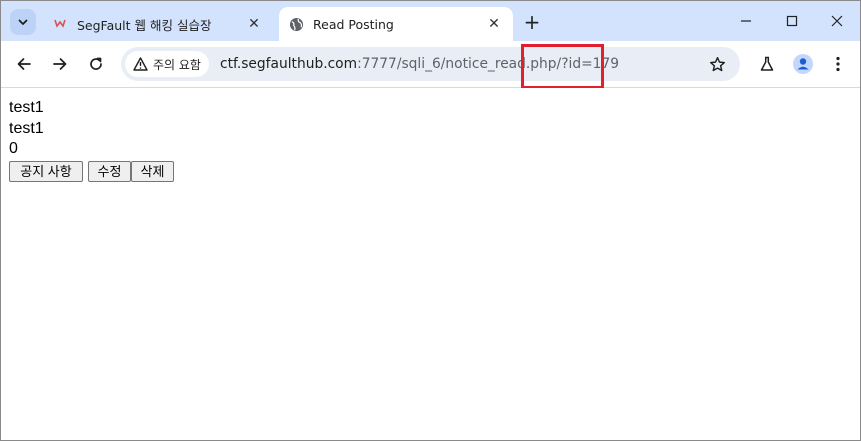 The width and height of the screenshot is (861, 441). I want to click on post-content: test1, so click(26, 128).